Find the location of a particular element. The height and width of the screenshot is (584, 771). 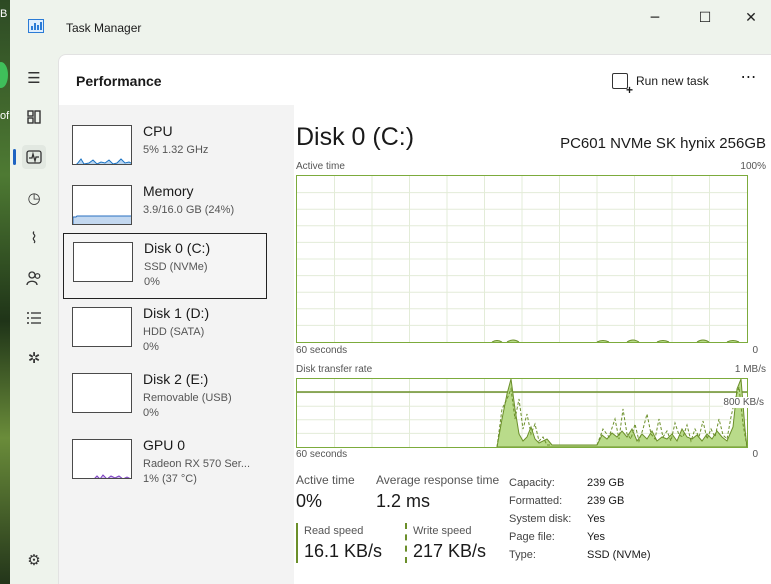

desktop-background: B of is located at coordinates (5, 292).